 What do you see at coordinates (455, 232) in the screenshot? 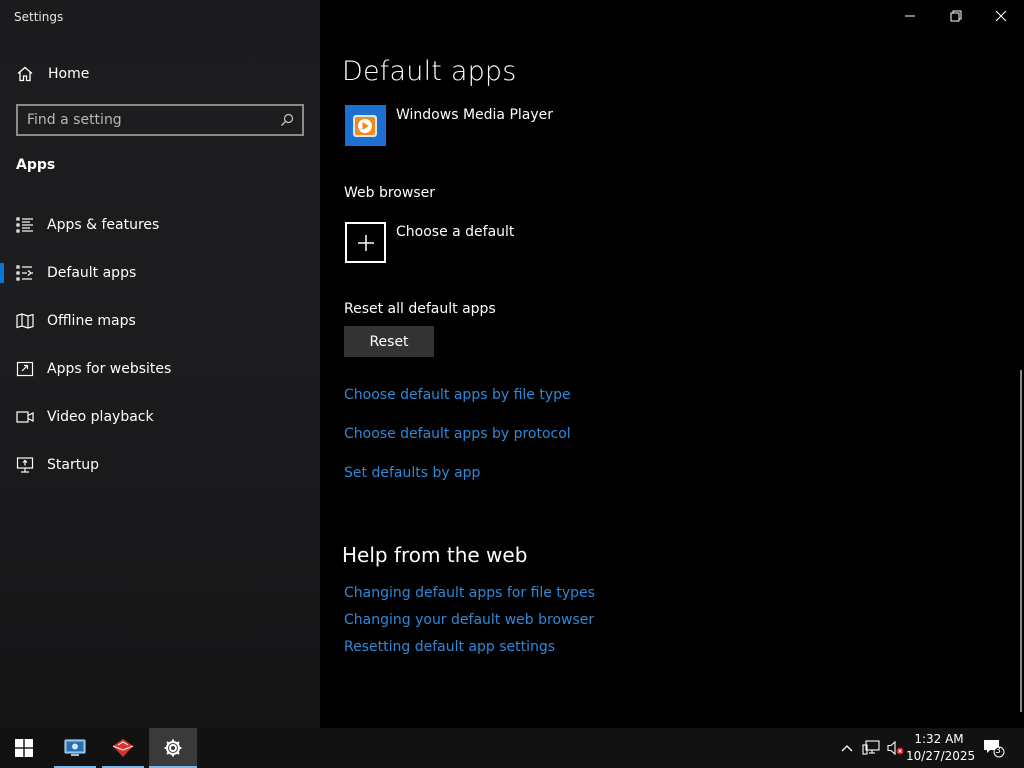
I see `web-browser-choice: Choose a default` at bounding box center [455, 232].